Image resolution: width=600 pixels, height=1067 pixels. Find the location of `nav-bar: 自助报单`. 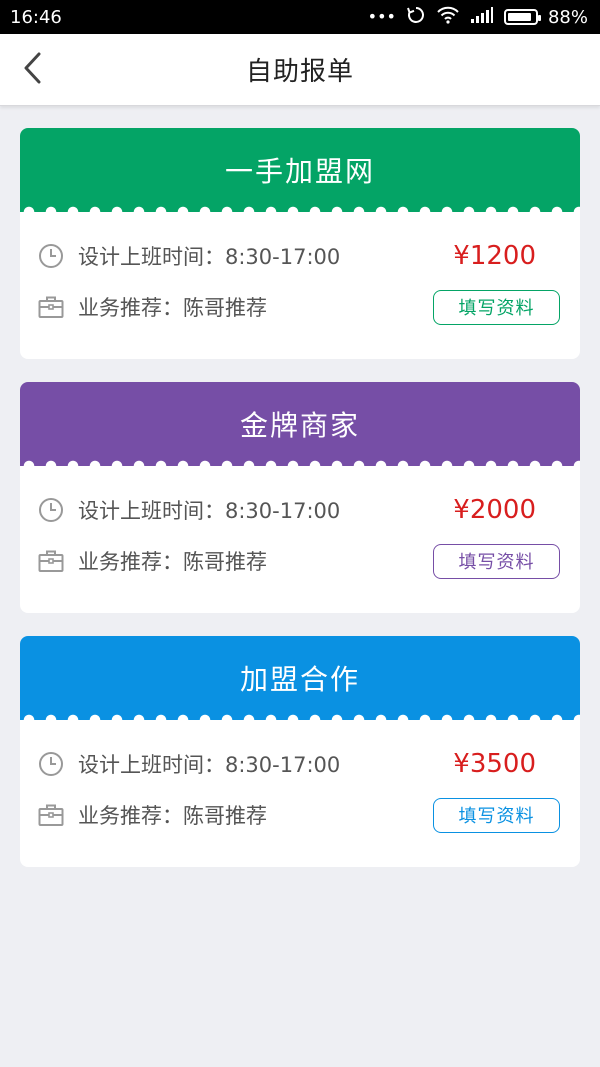

nav-bar: 自助报单 is located at coordinates (300, 70).